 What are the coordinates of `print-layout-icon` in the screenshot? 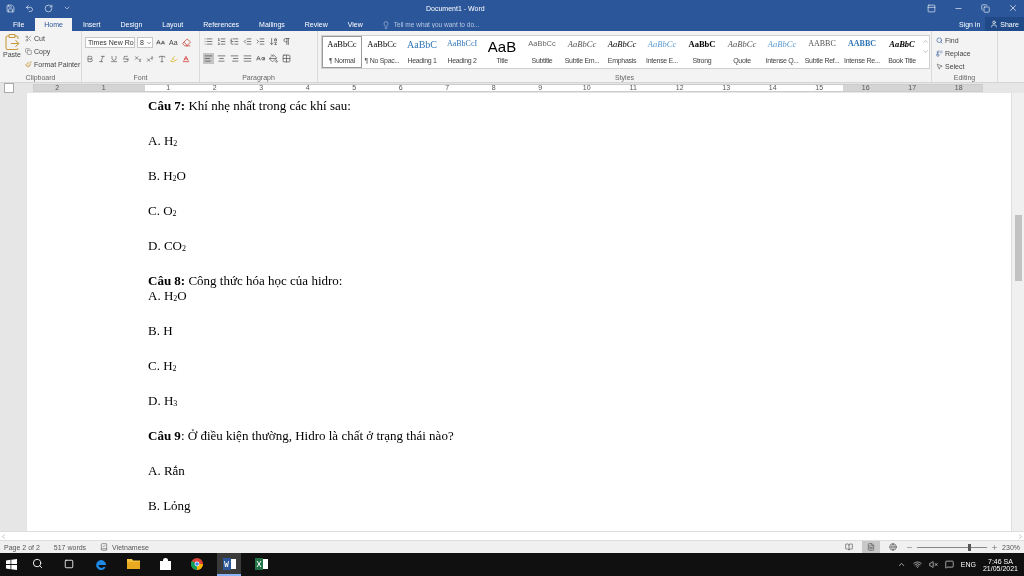 It's located at (871, 547).